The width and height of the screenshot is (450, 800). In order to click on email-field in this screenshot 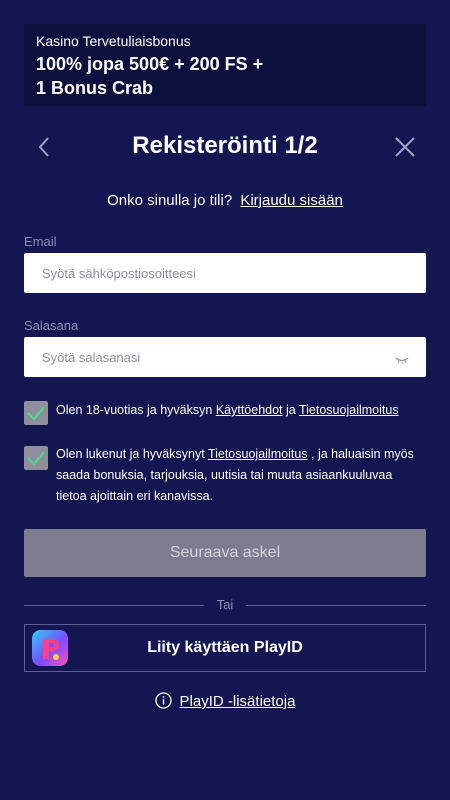, I will do `click(225, 273)`.